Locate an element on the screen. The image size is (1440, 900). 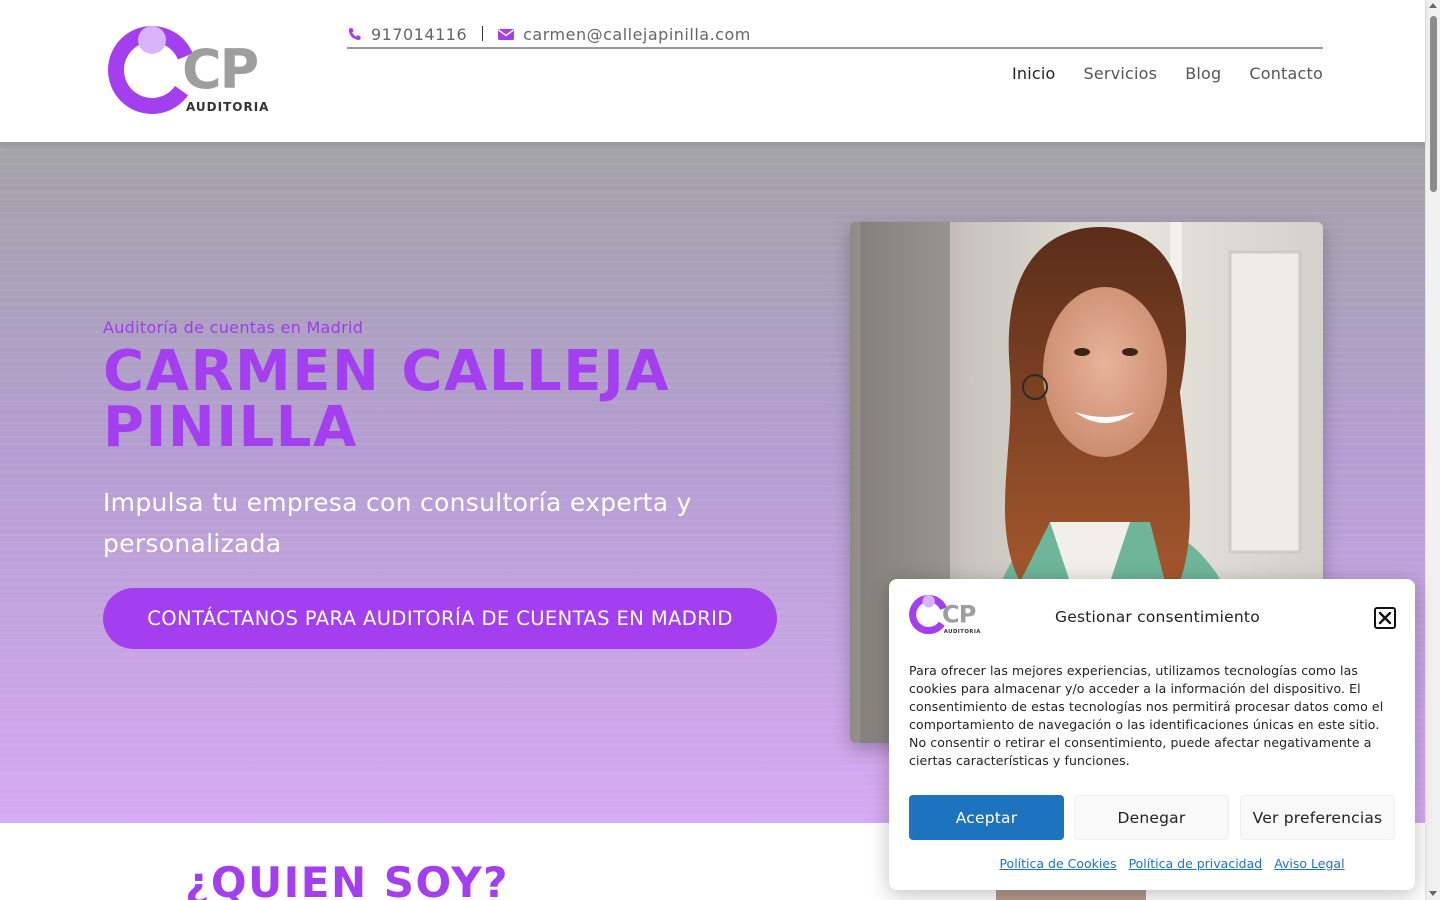
preferences-button: Ver preferencias is located at coordinates (1317, 817).